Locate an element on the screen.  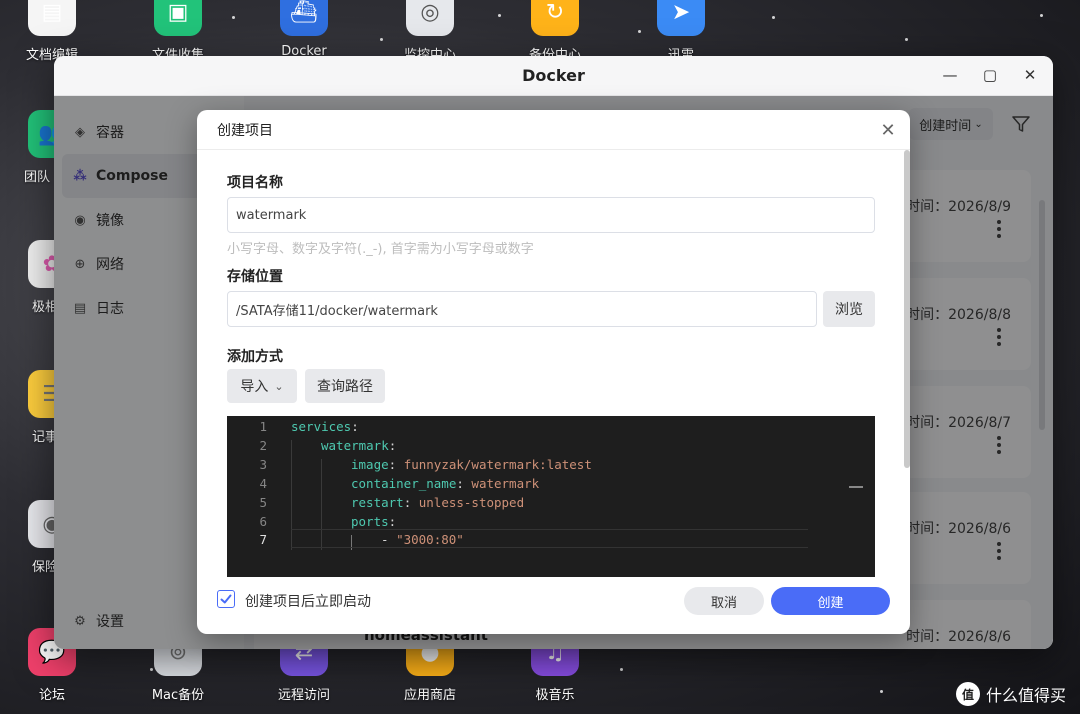
xunlei-app-icon: ➤ is located at coordinates (681, 18).